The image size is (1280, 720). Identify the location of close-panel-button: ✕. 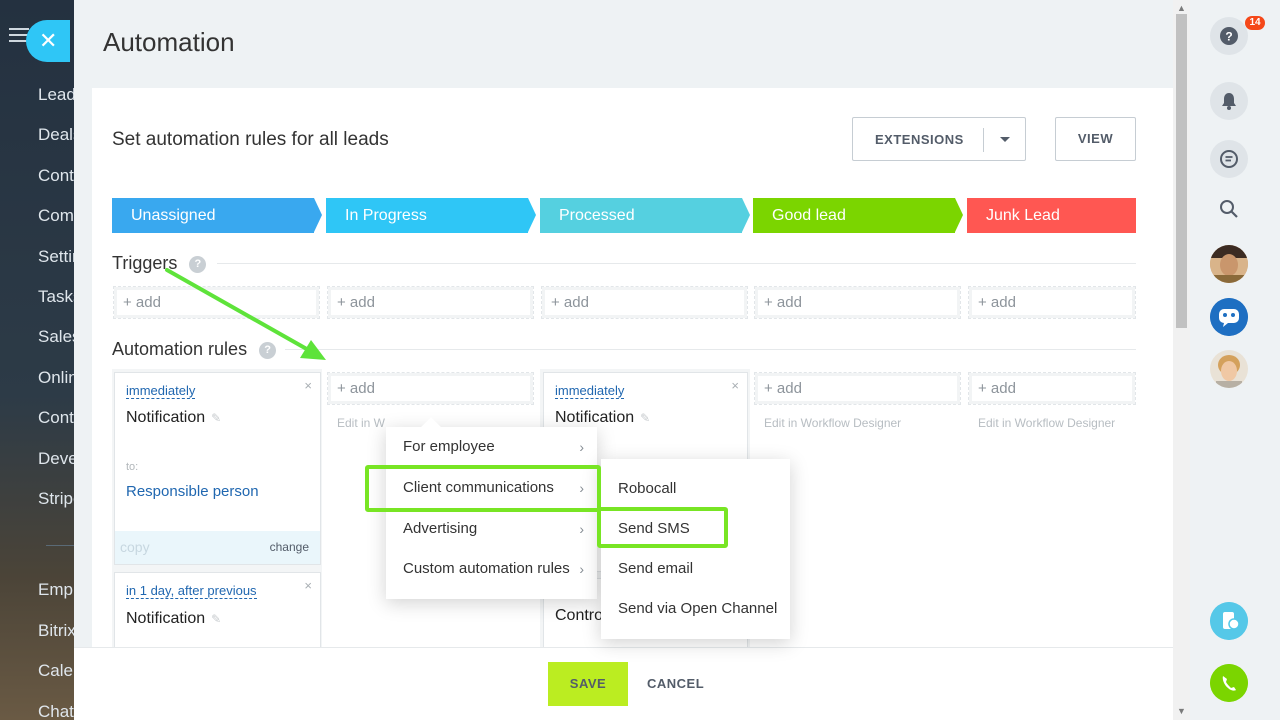
(48, 41).